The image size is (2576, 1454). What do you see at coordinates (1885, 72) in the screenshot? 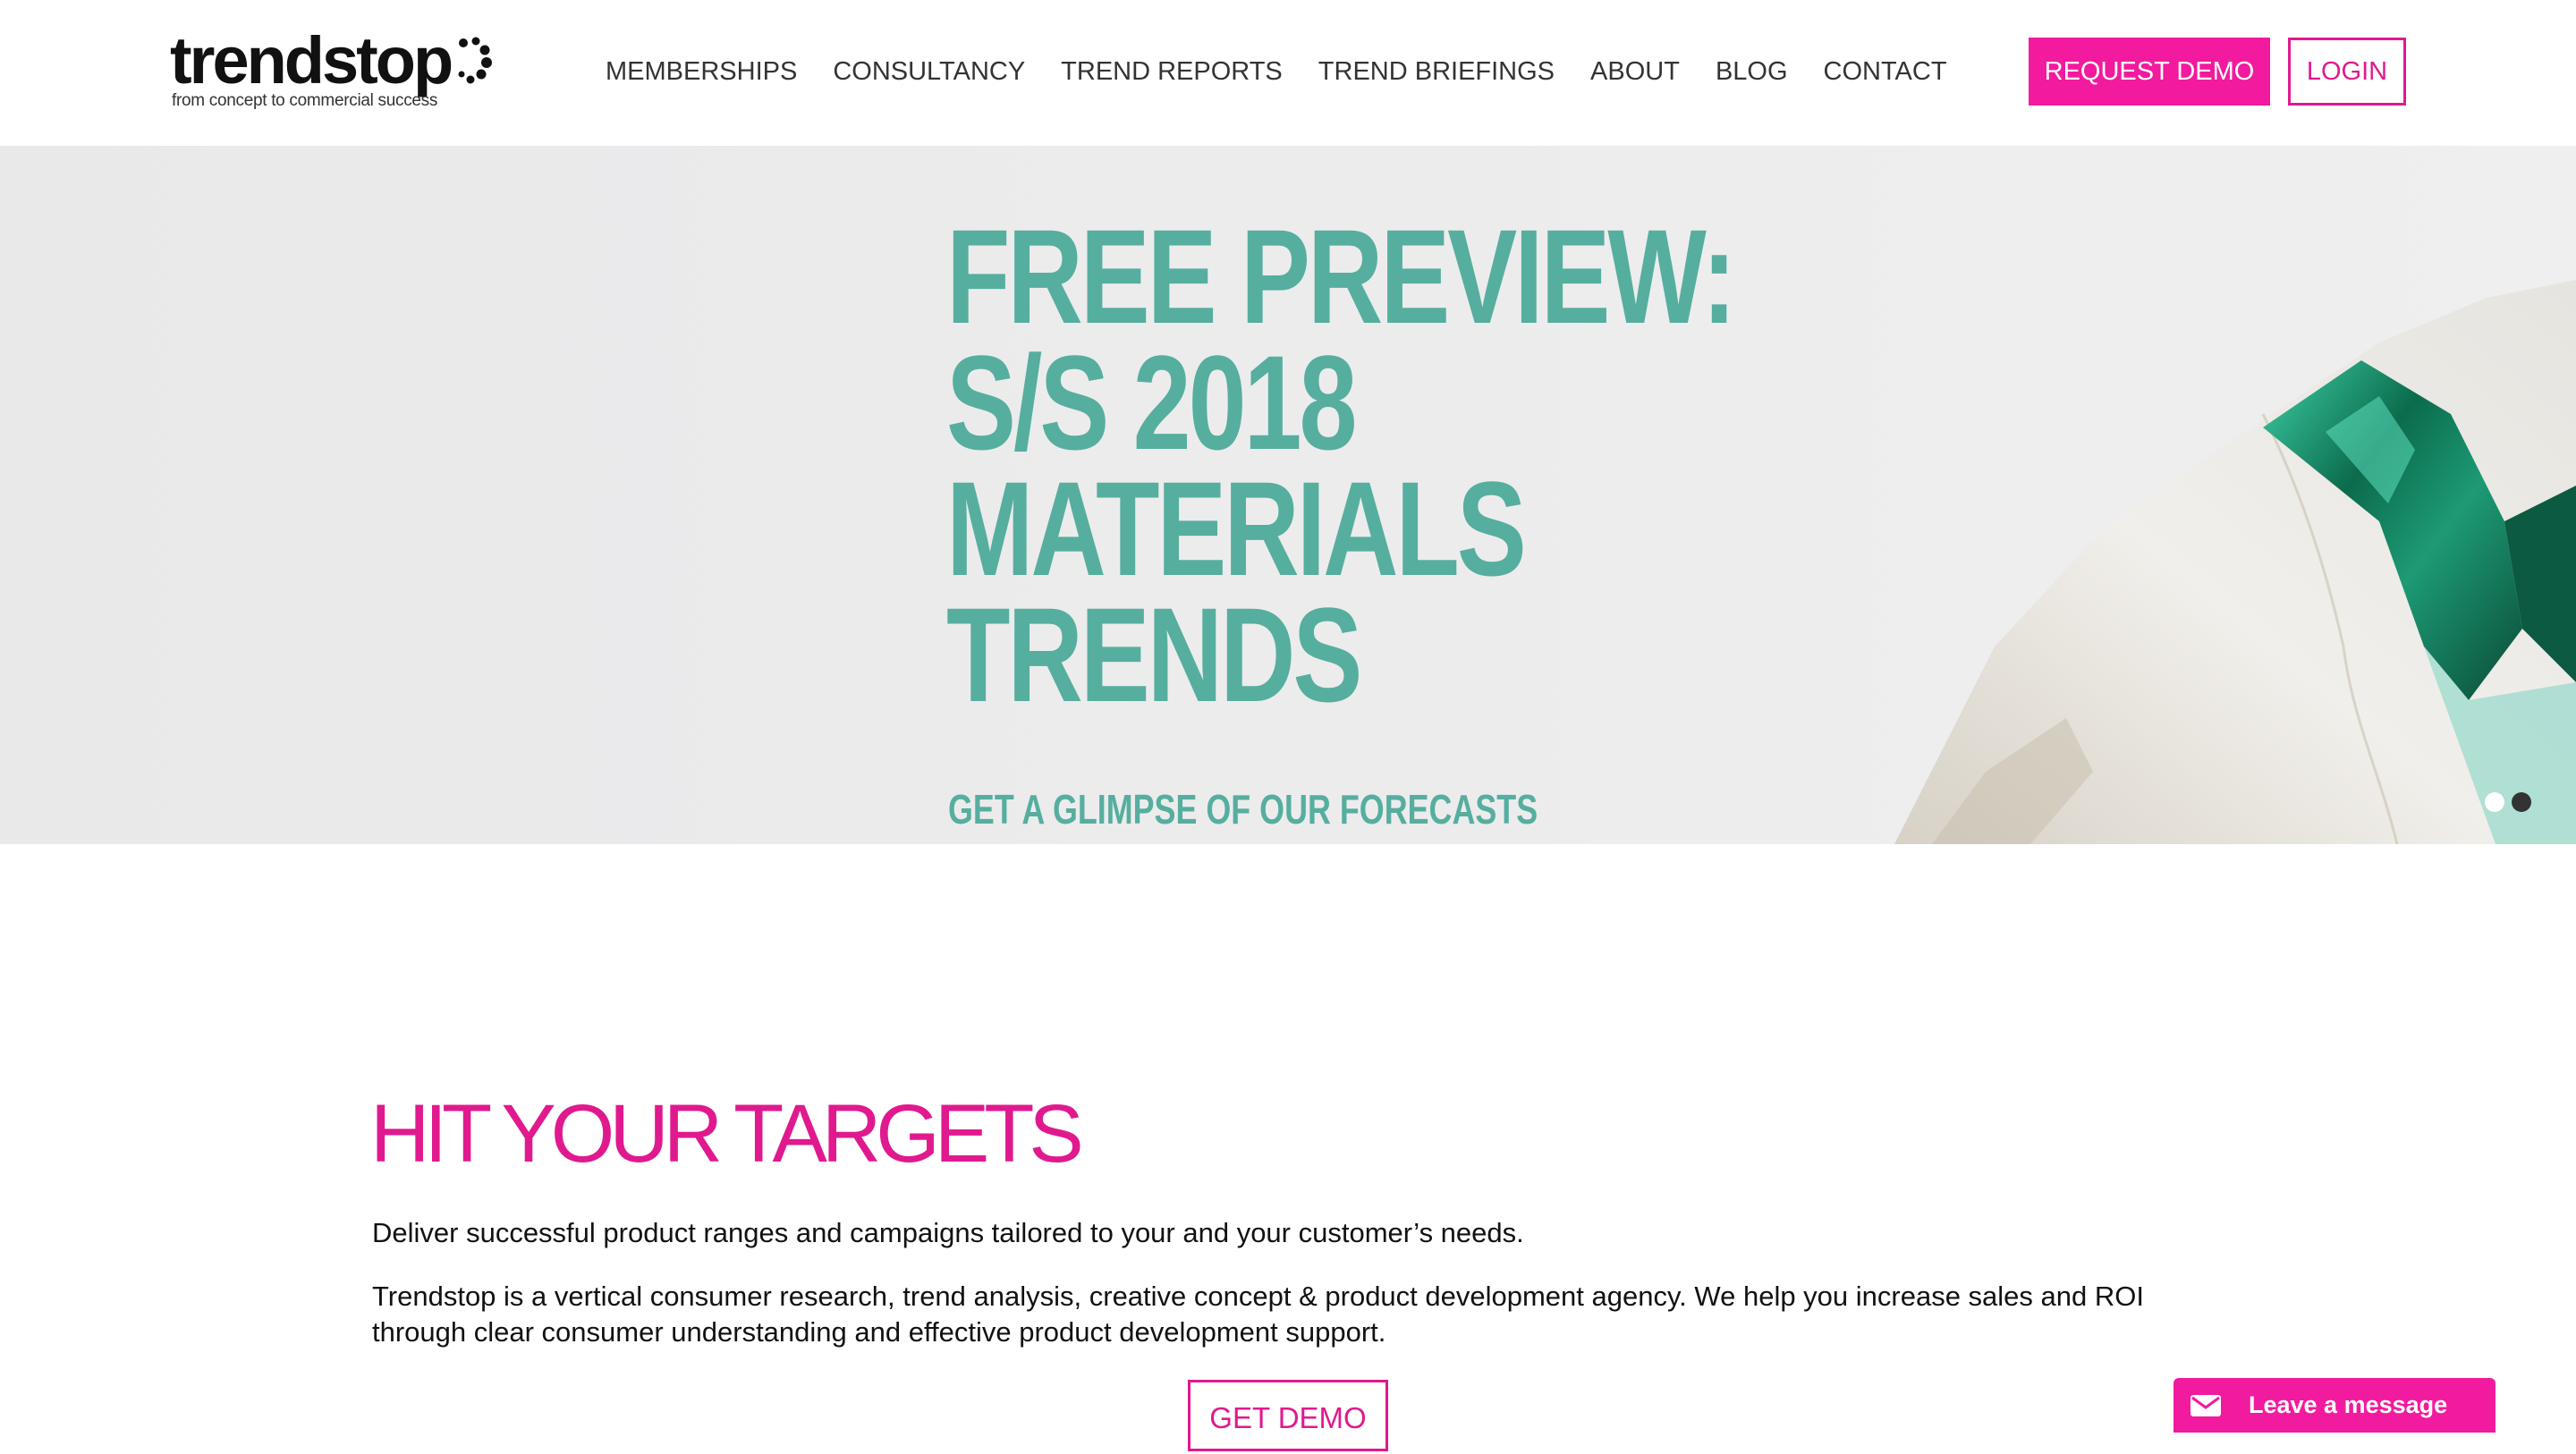
I see `nav-item-contact: CONTACT` at bounding box center [1885, 72].